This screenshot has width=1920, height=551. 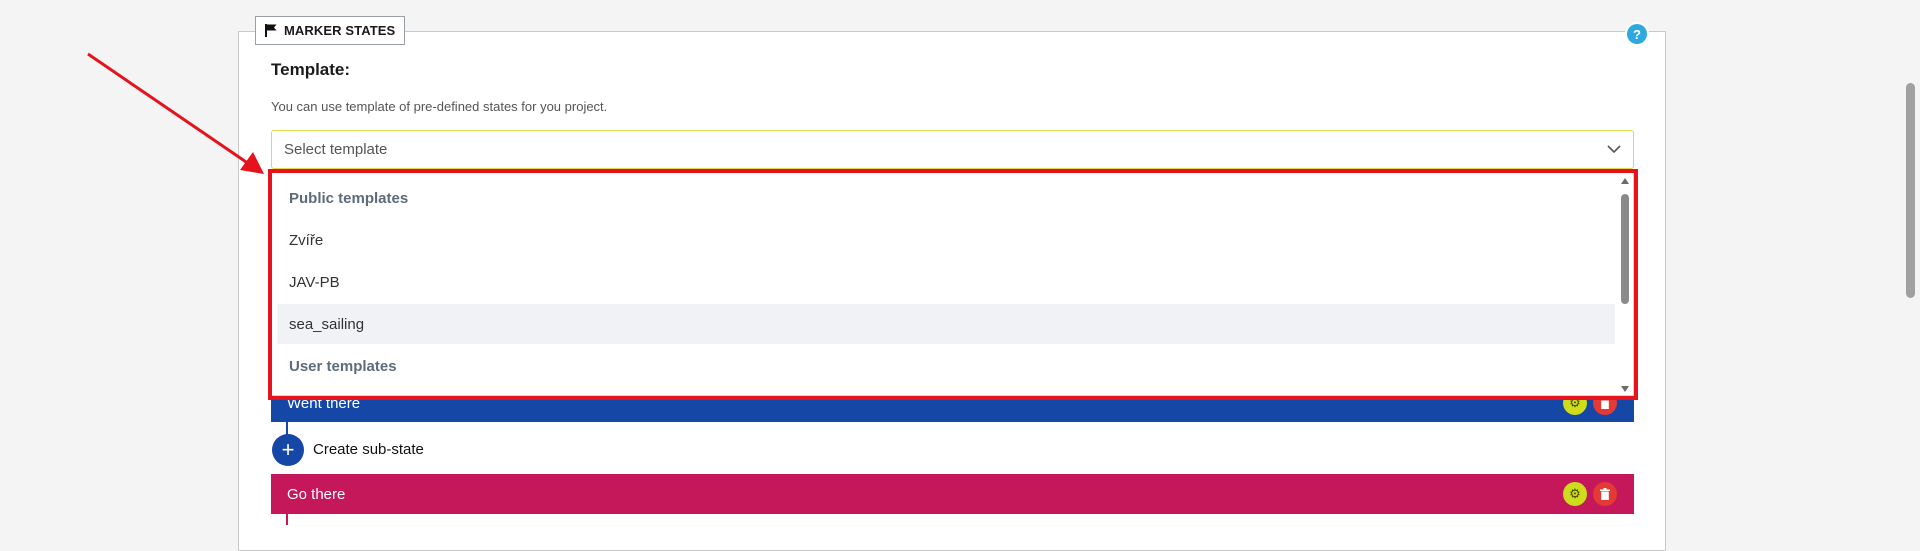 I want to click on help-label: ?, so click(x=1637, y=34).